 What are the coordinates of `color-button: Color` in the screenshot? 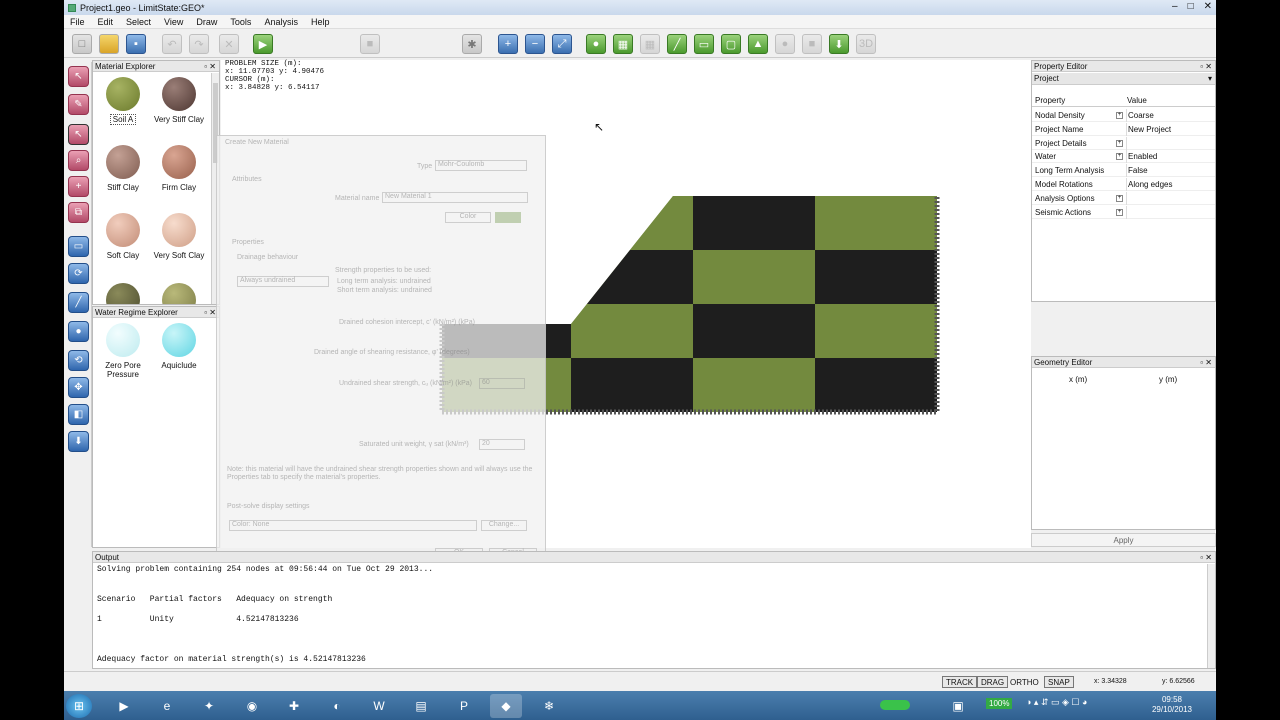 It's located at (468, 217).